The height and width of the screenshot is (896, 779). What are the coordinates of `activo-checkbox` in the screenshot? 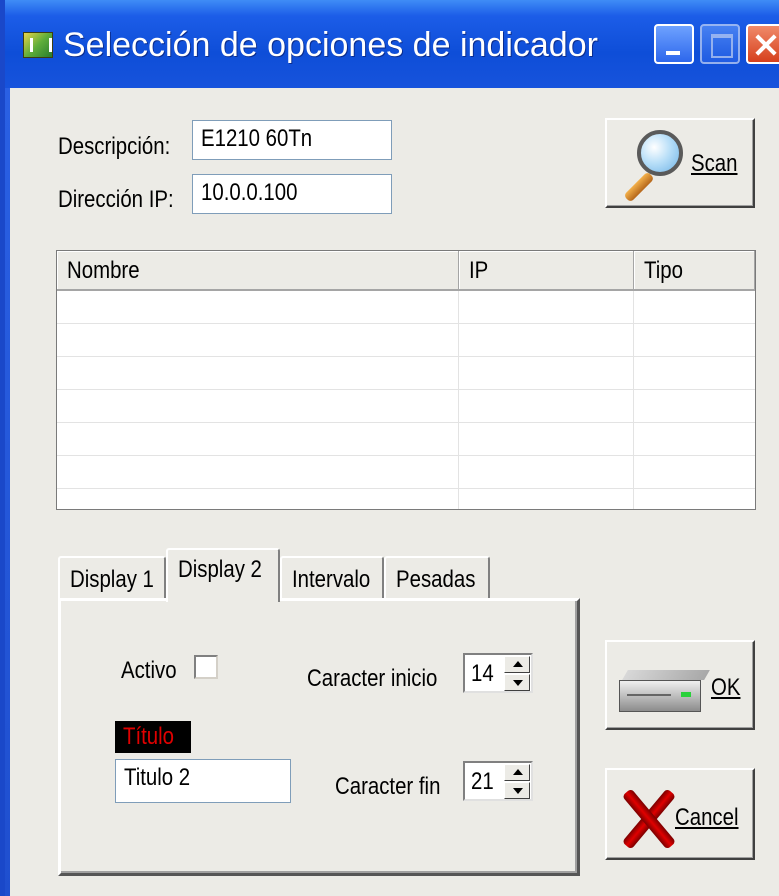 It's located at (206, 667).